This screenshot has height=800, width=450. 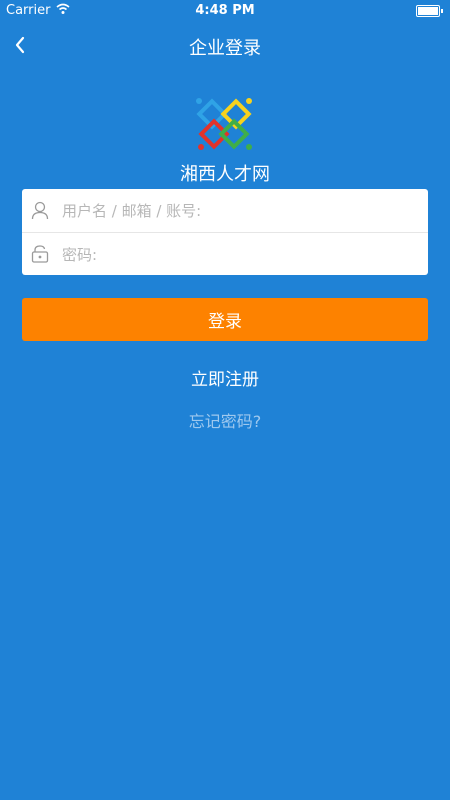 I want to click on back-button, so click(x=23, y=44).